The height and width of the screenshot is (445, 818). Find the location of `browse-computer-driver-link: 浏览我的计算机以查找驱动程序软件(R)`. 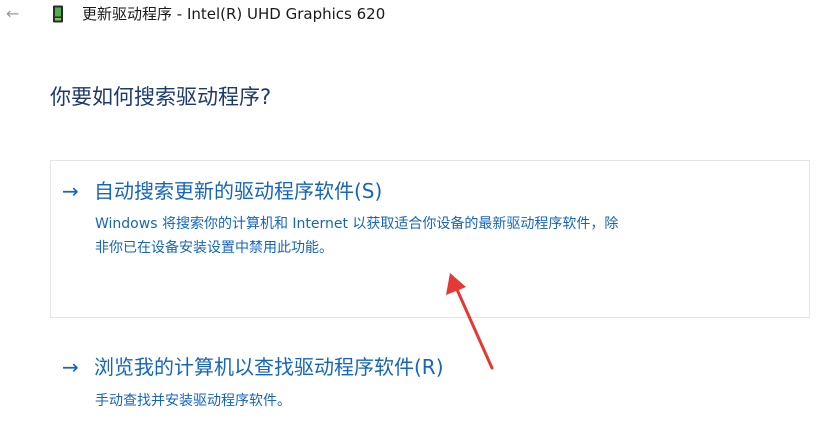

browse-computer-driver-link: 浏览我的计算机以查找驱动程序软件(R) is located at coordinates (269, 367).